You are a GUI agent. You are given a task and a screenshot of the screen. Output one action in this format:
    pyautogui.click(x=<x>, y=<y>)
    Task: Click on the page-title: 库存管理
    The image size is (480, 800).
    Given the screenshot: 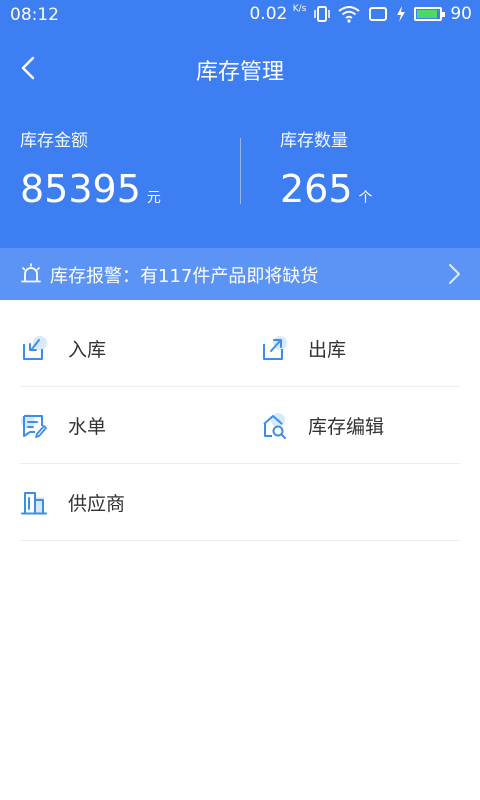 What is the action you would take?
    pyautogui.click(x=239, y=72)
    